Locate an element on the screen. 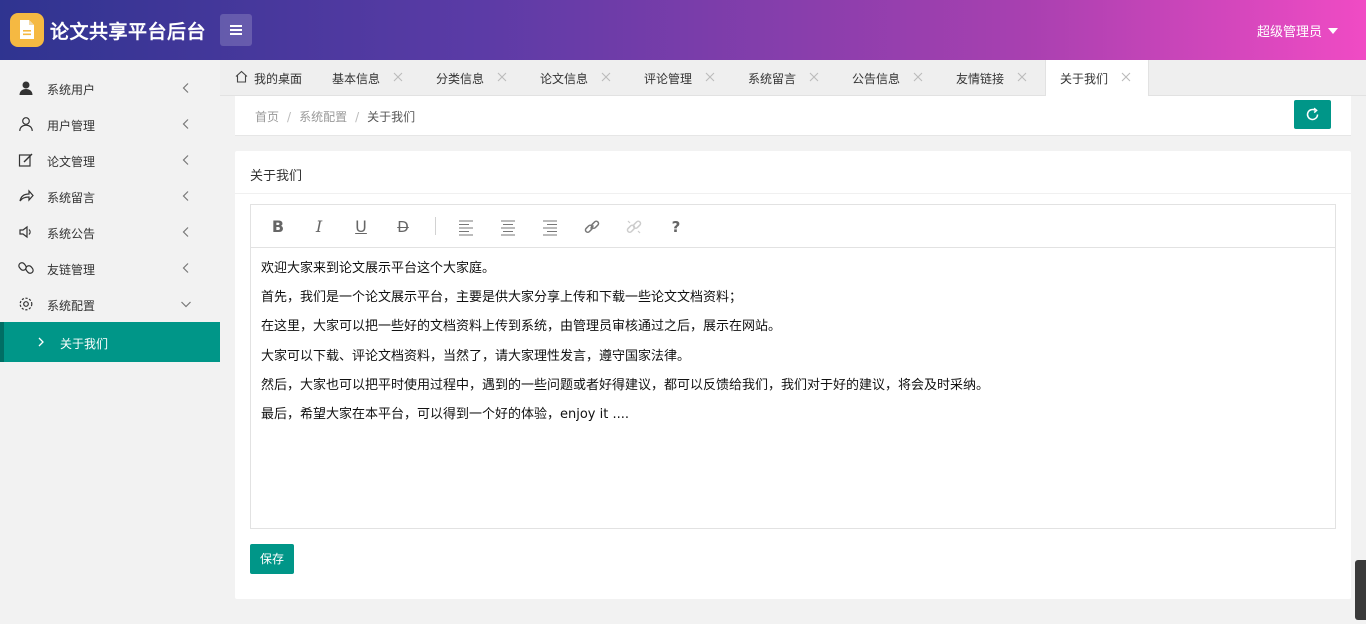  tab-label: 分类信息 is located at coordinates (460, 79).